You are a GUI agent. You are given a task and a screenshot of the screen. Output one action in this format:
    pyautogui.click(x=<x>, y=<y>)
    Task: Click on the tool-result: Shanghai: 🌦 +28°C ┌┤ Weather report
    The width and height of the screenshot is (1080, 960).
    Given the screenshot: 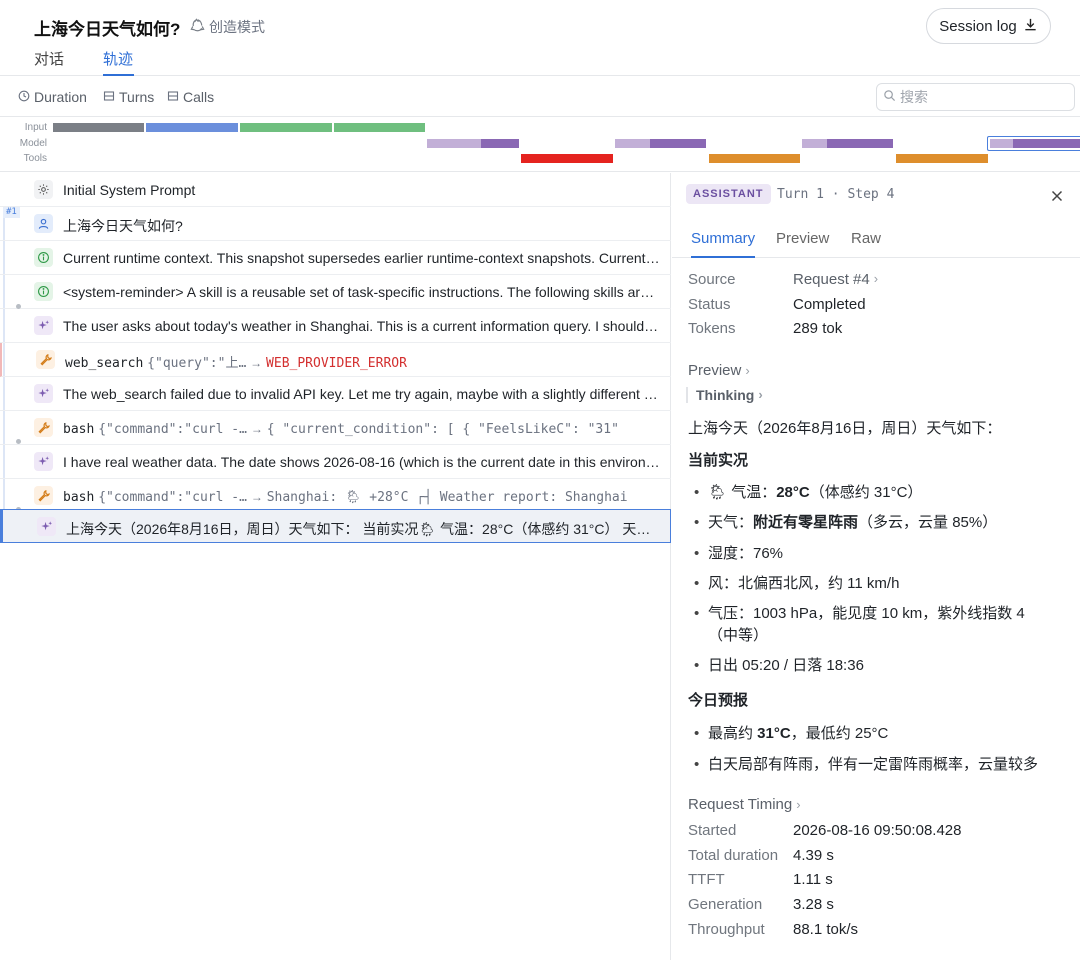 What is the action you would take?
    pyautogui.click(x=447, y=497)
    